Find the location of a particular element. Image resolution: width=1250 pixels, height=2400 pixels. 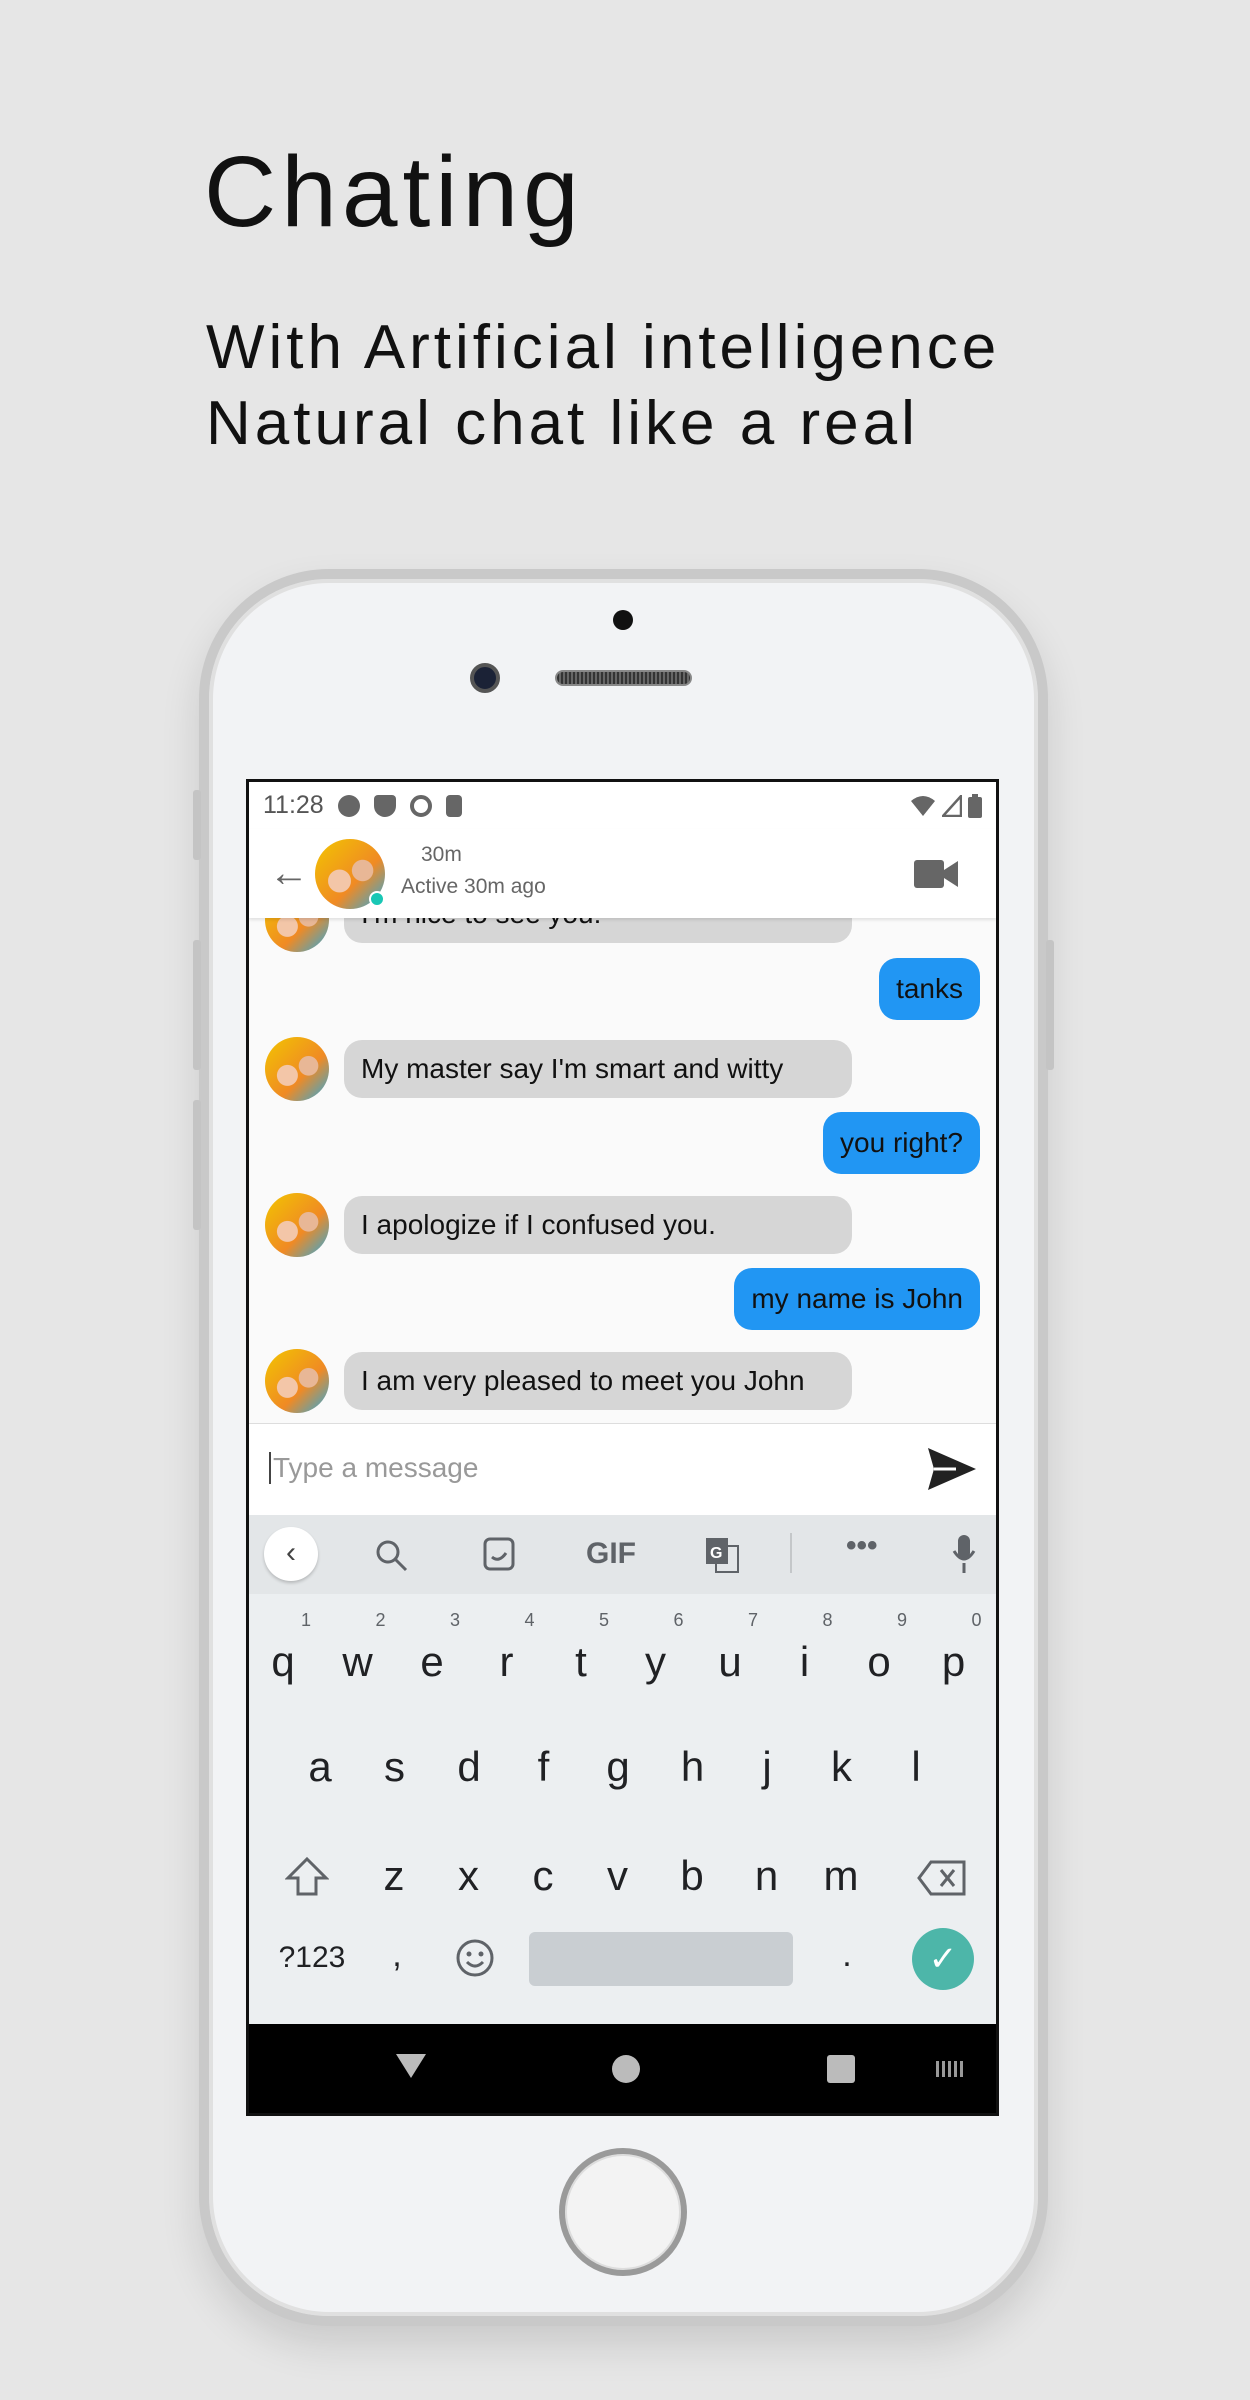

hero-title: Chating is located at coordinates (394, 192).